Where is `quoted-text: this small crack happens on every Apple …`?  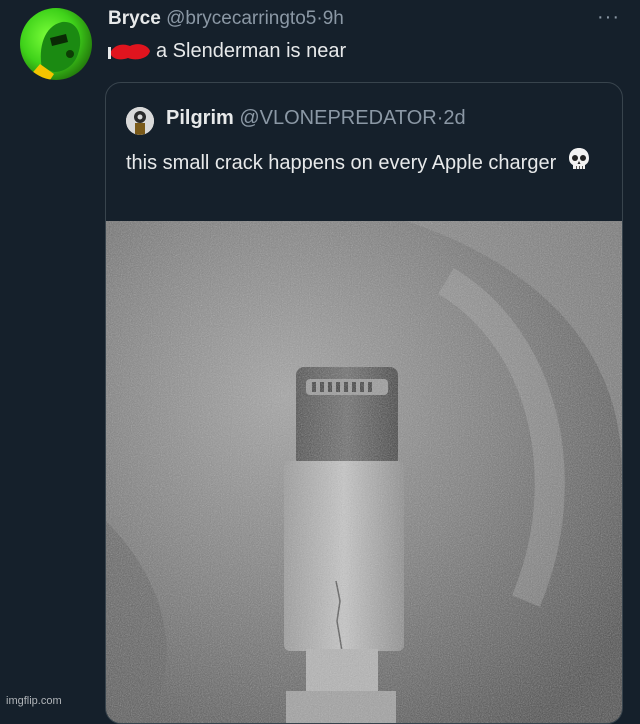 quoted-text: this small crack happens on every Apple … is located at coordinates (341, 162).